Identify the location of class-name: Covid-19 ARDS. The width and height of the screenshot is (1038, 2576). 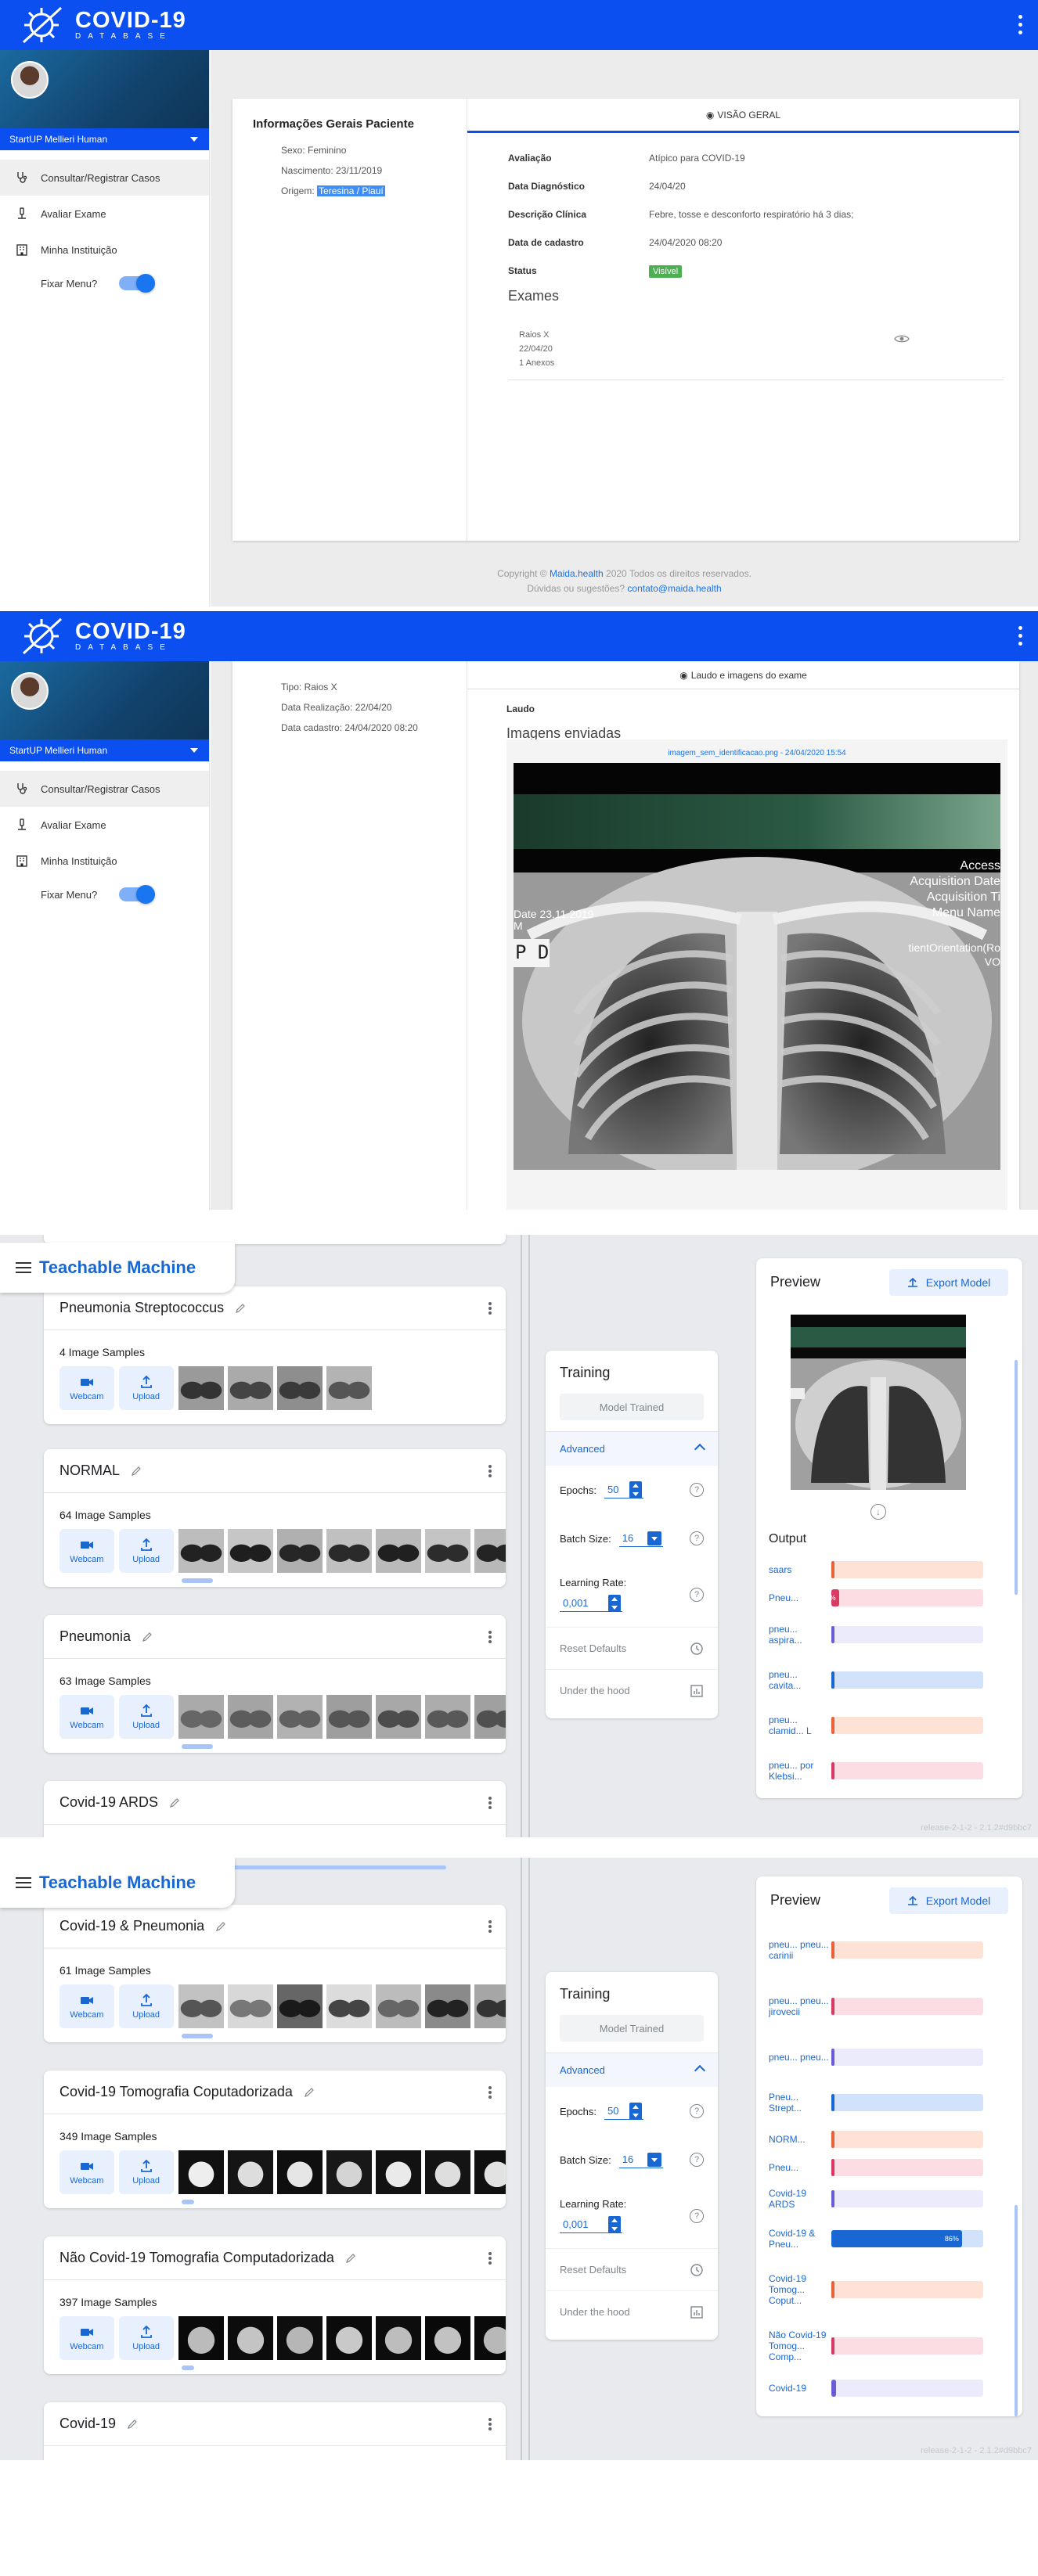
(109, 1802).